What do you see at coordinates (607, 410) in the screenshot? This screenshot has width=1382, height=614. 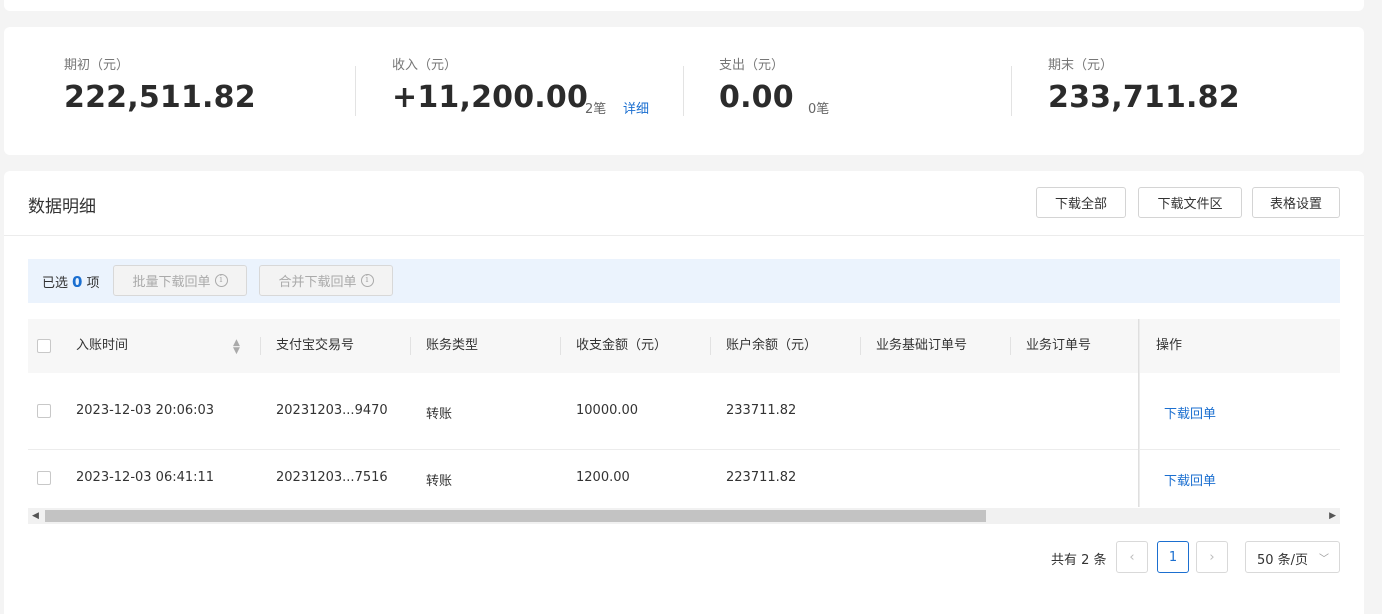 I see `cell-amount: 10000.00` at bounding box center [607, 410].